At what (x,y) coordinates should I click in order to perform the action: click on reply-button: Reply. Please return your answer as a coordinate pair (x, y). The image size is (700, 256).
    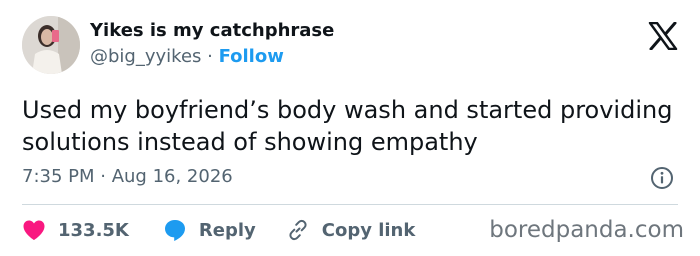
    Looking at the image, I should click on (209, 230).